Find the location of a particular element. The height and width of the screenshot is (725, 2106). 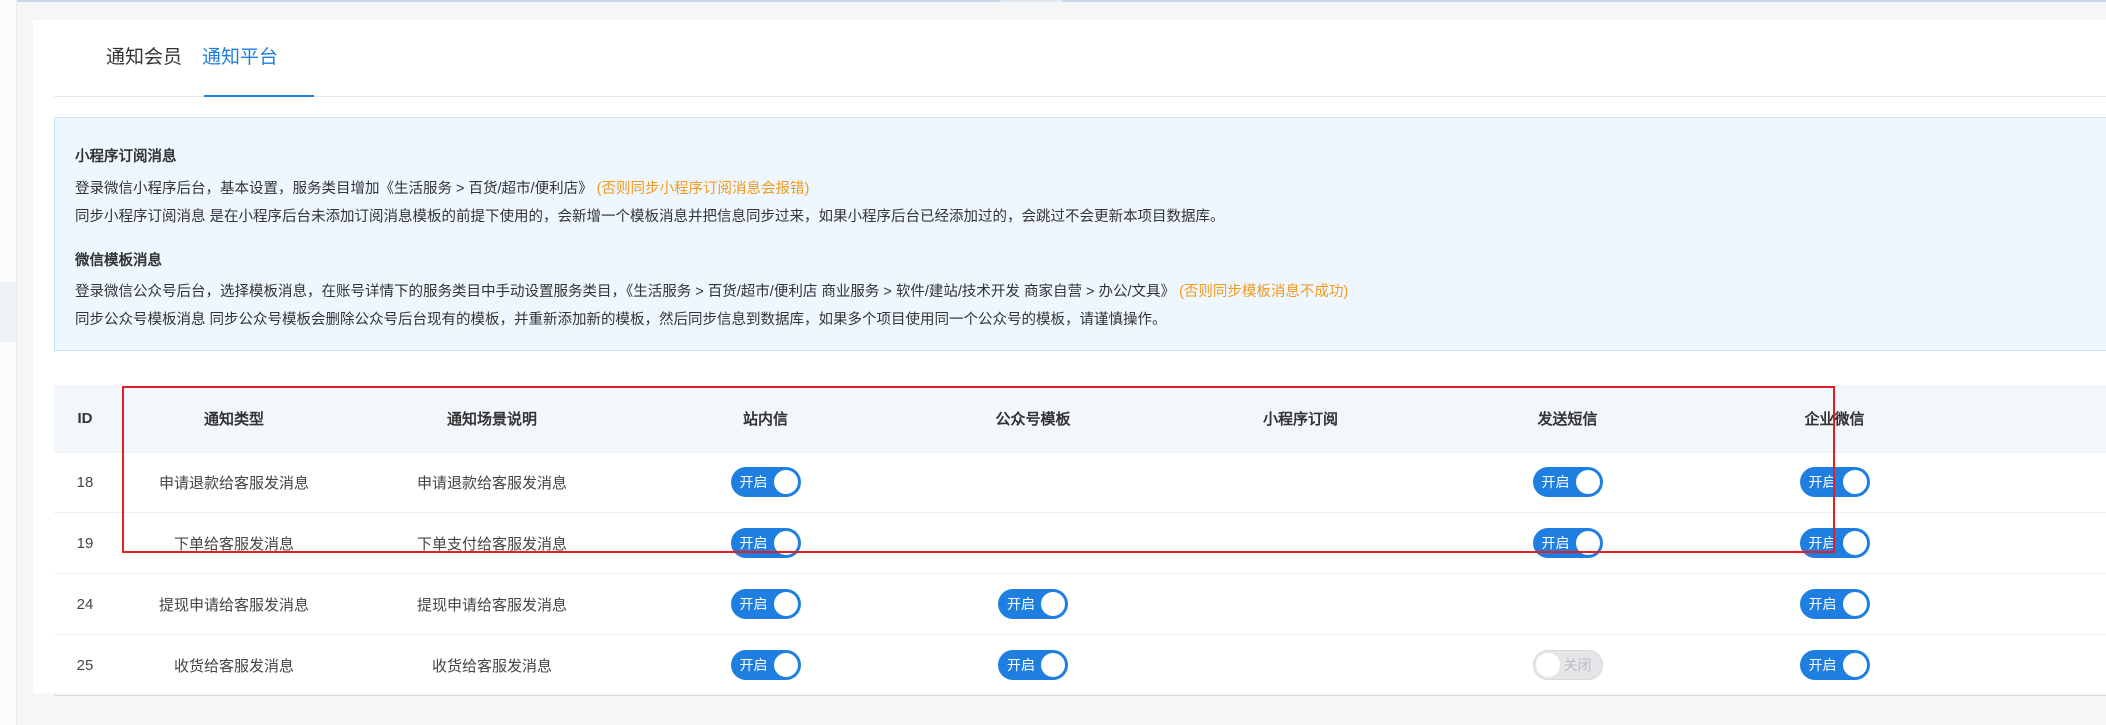

row-desc: 申请退款给客服发消息 is located at coordinates (491, 483).